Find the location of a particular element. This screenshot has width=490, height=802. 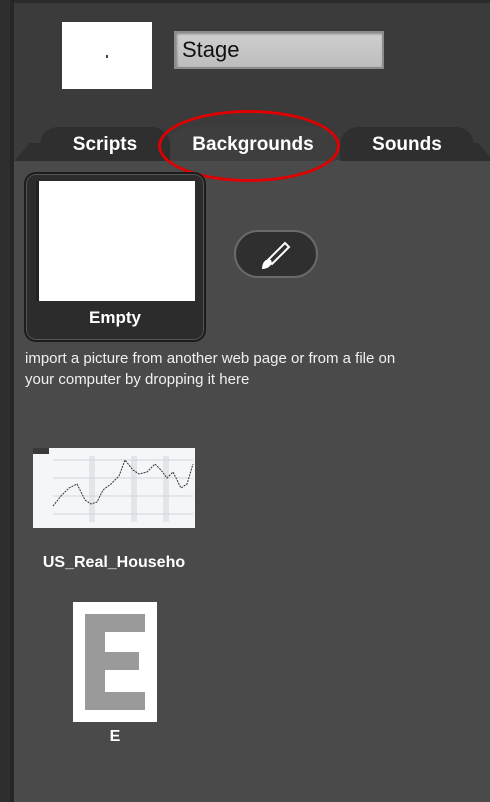

background-item: US_Real_Househo is located at coordinates (114, 510).